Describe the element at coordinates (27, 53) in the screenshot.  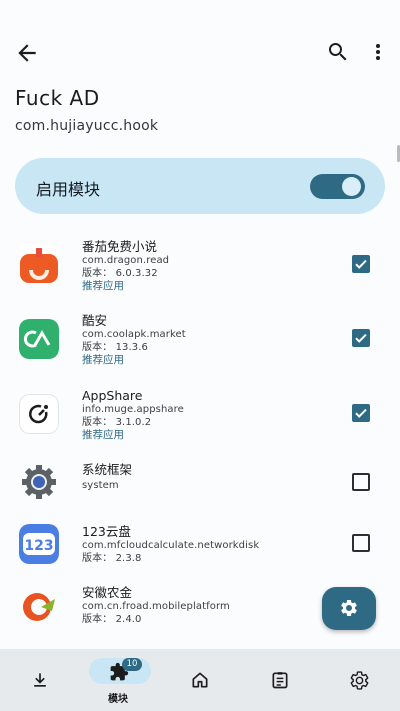
I see `arrow-back-icon` at that location.